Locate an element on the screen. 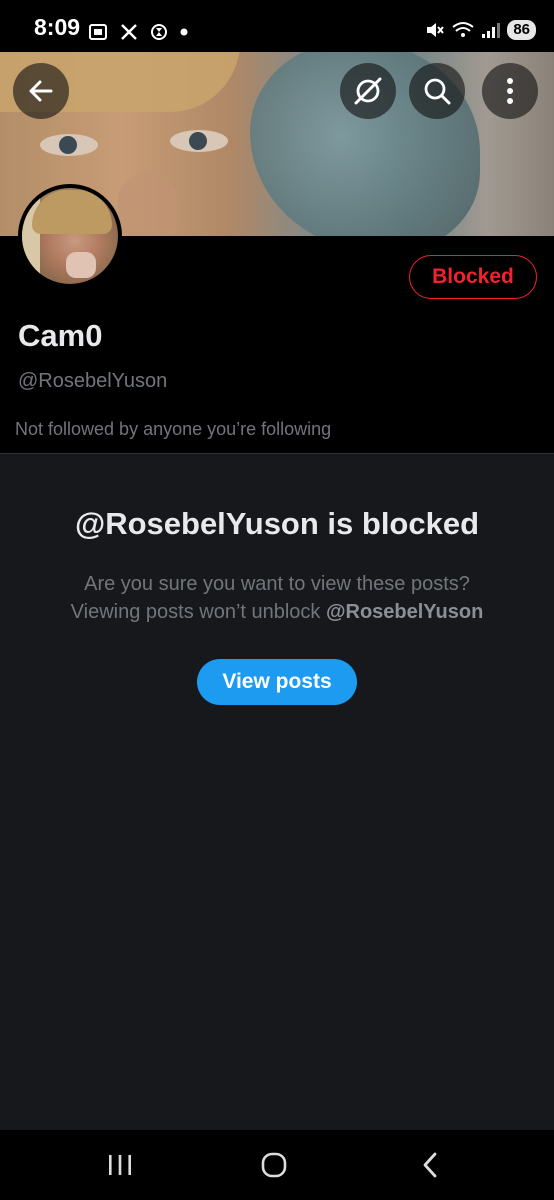  system-back-button is located at coordinates (430, 1165).